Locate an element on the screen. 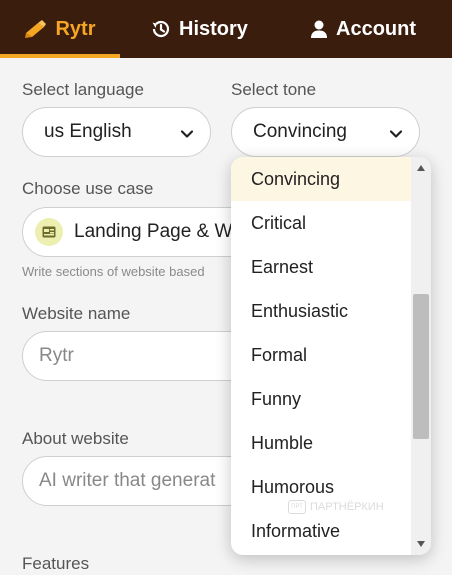 The image size is (452, 575). landing-page-icon is located at coordinates (49, 232).